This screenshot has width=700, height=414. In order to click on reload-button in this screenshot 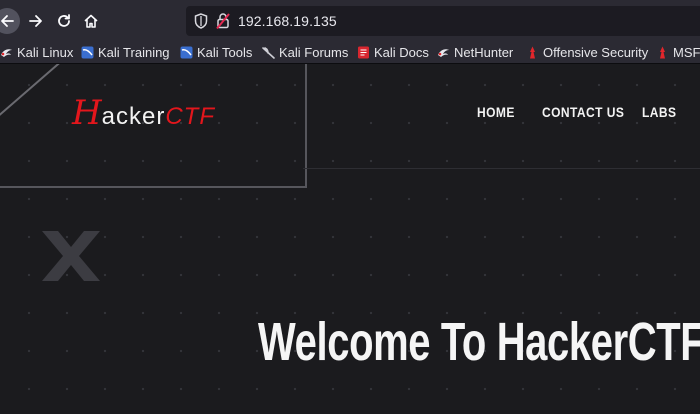, I will do `click(64, 21)`.